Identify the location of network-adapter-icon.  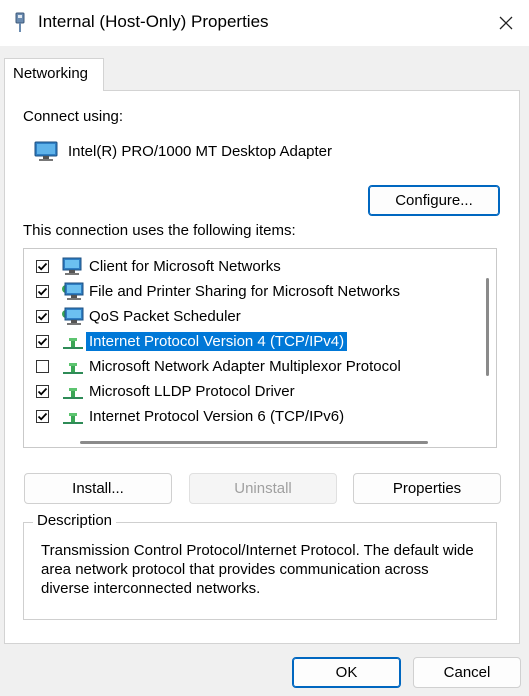
(47, 151).